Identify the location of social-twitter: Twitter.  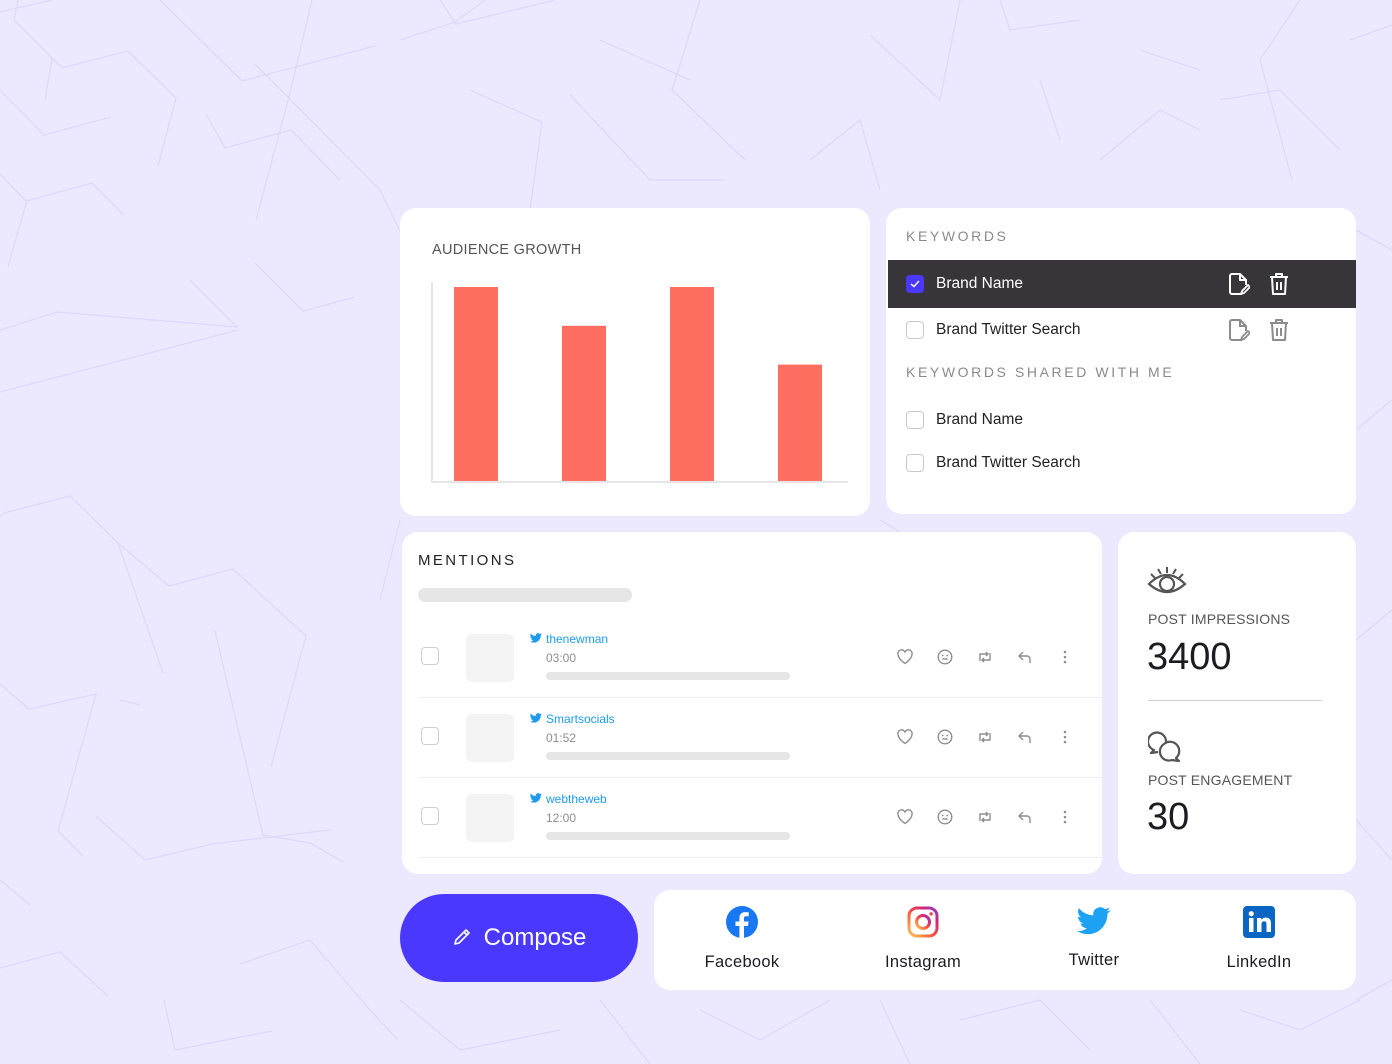
(1094, 938).